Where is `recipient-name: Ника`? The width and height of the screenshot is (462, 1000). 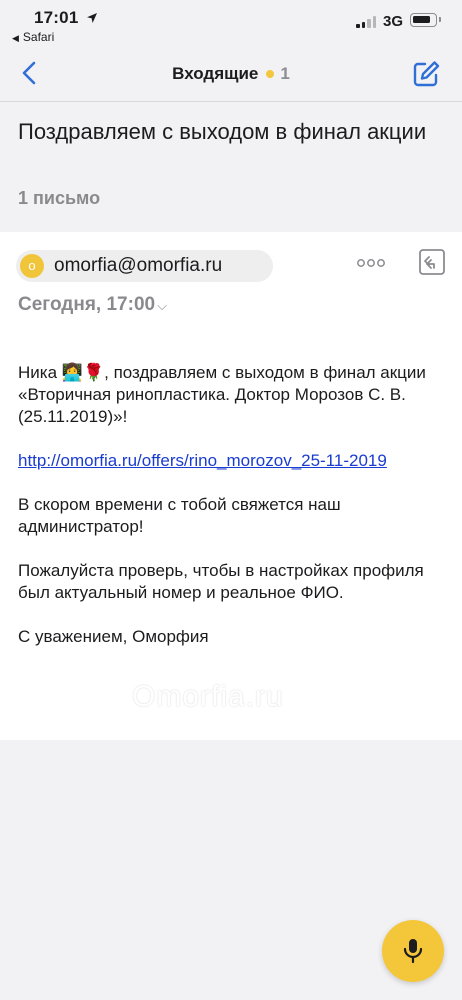 recipient-name: Ника is located at coordinates (38, 372).